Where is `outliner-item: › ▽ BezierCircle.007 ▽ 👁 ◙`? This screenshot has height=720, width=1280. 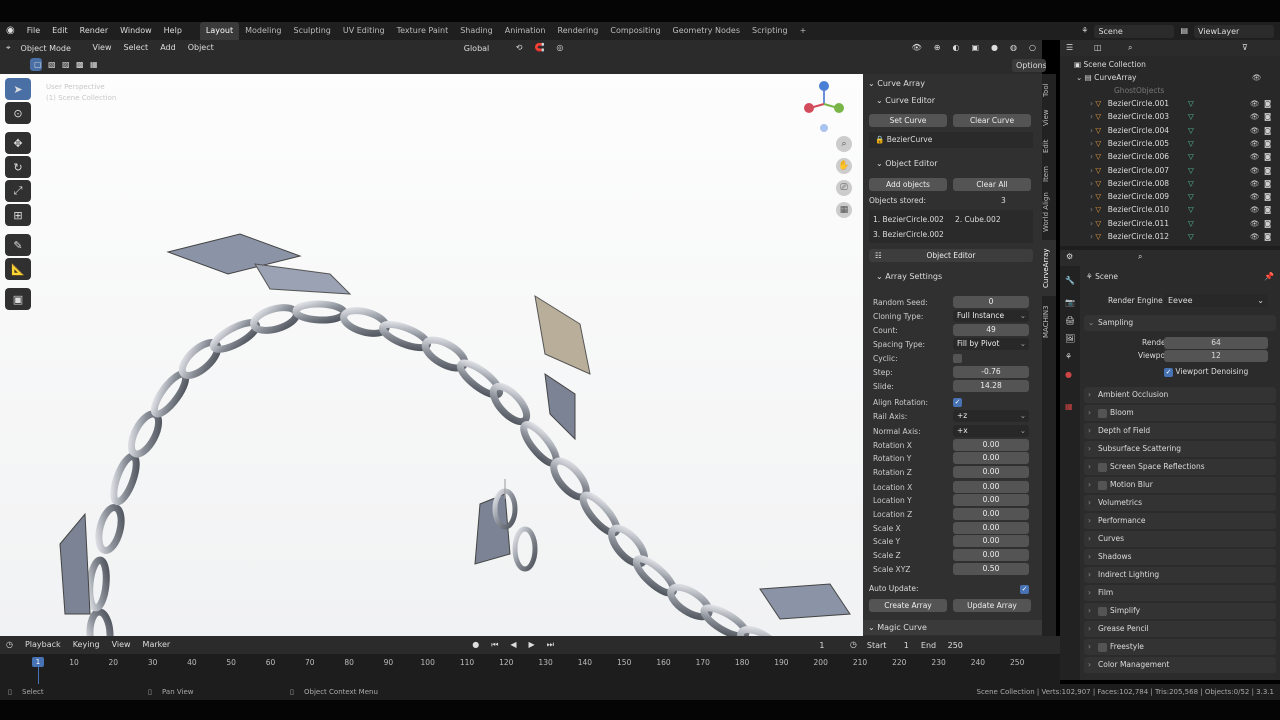 outliner-item: › ▽ BezierCircle.007 ▽ 👁 ◙ is located at coordinates (1170, 170).